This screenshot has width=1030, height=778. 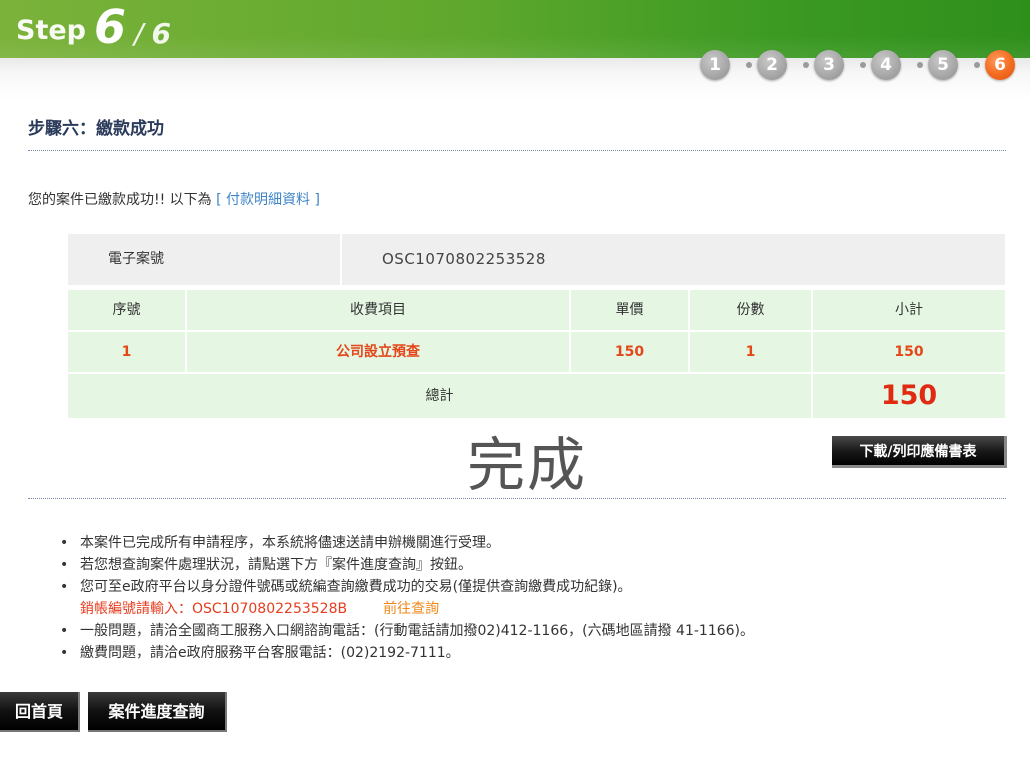 What do you see at coordinates (943, 65) in the screenshot?
I see `step-5-dot: 5` at bounding box center [943, 65].